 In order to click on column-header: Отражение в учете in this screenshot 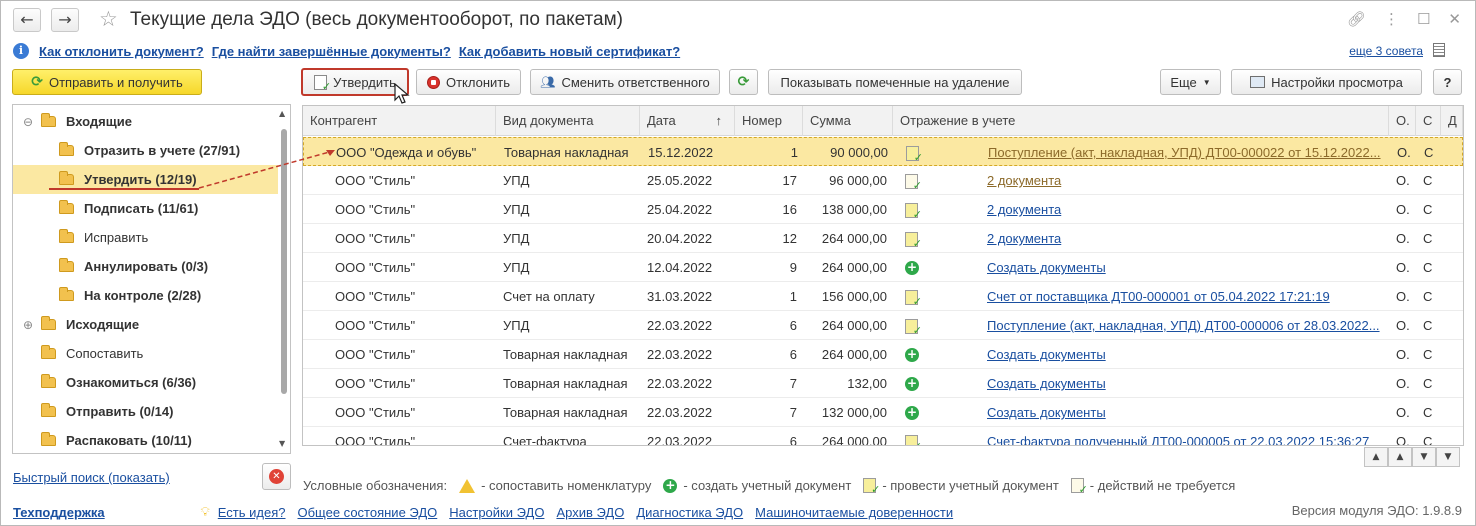, I will do `click(1141, 121)`.